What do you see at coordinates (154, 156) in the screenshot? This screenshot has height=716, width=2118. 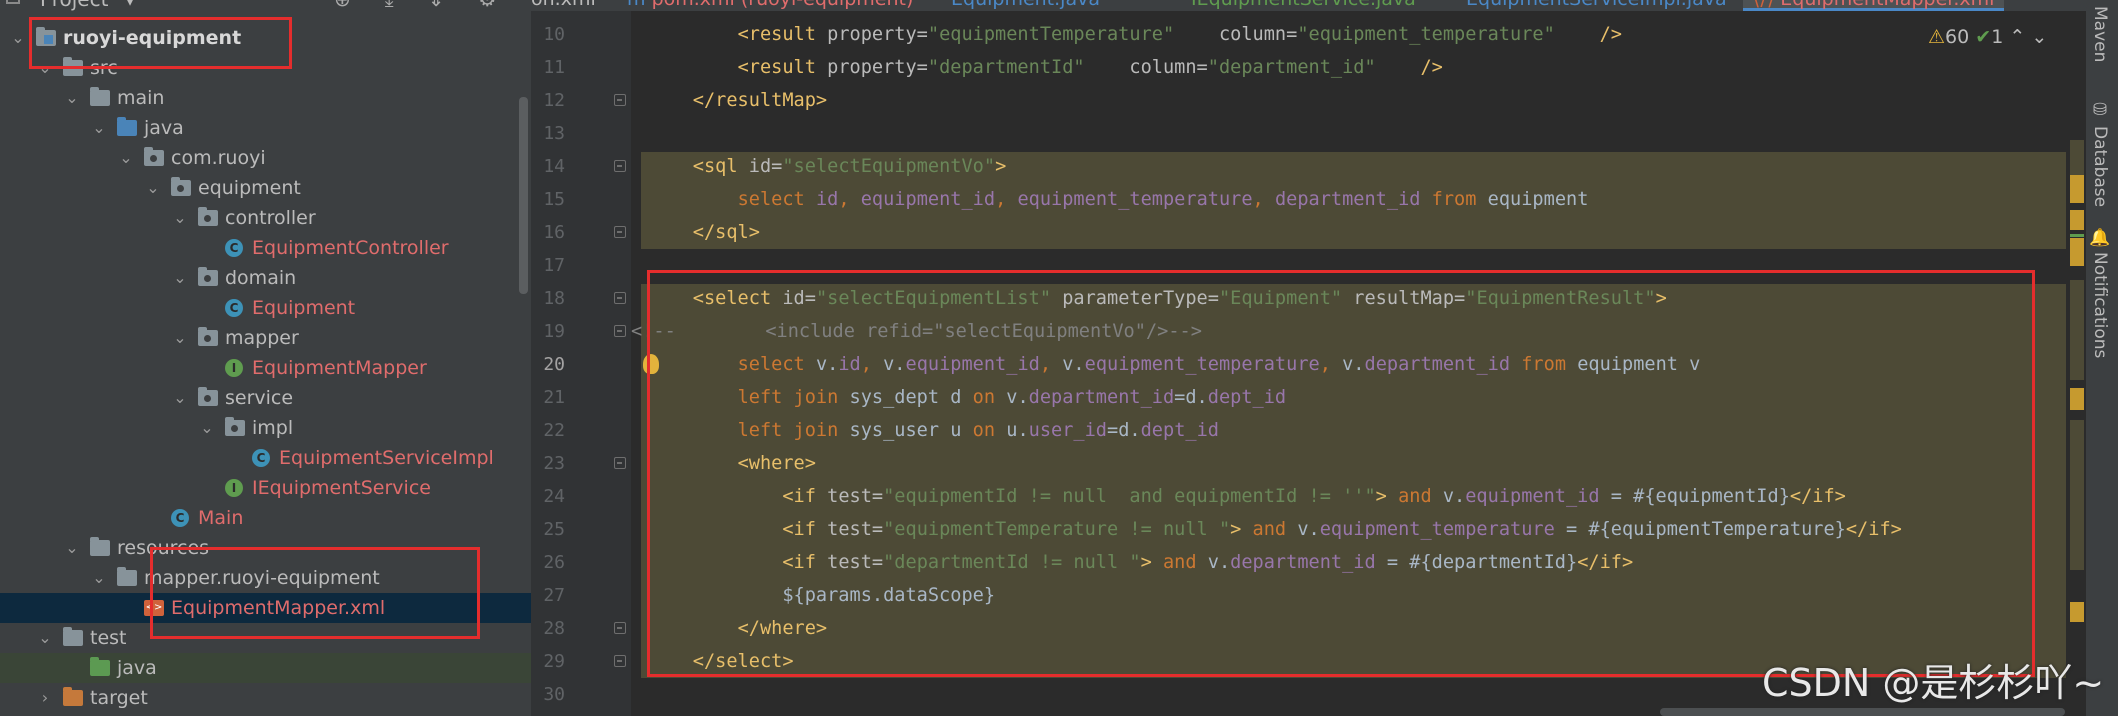 I see `package-icon` at bounding box center [154, 156].